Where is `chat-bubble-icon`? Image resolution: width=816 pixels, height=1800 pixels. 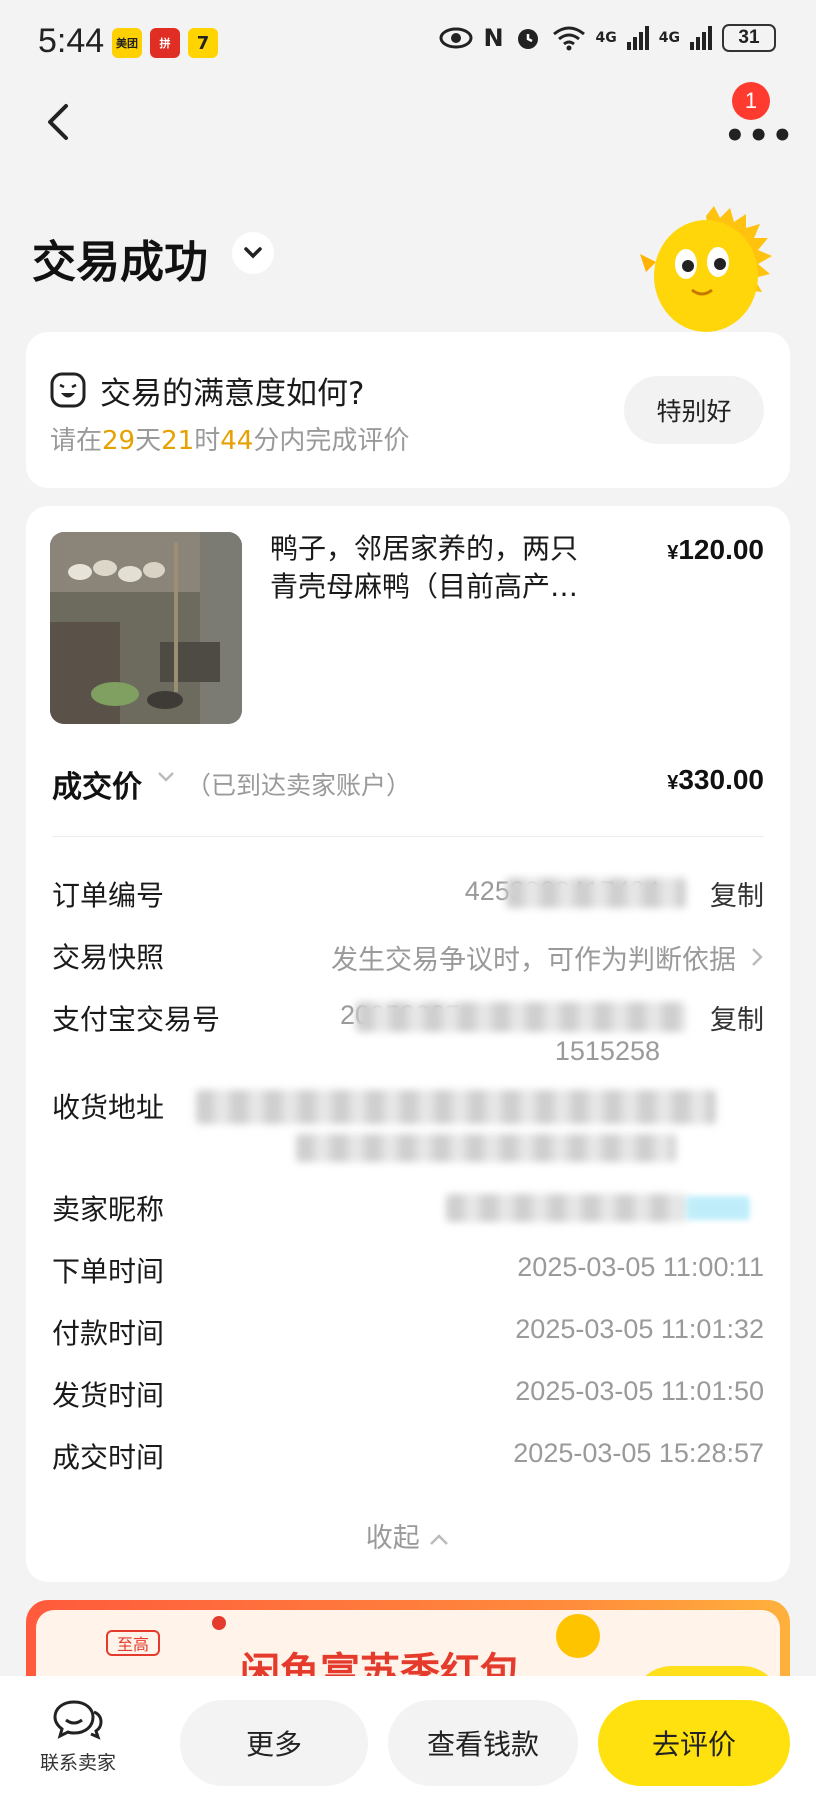 chat-bubble-icon is located at coordinates (78, 1720).